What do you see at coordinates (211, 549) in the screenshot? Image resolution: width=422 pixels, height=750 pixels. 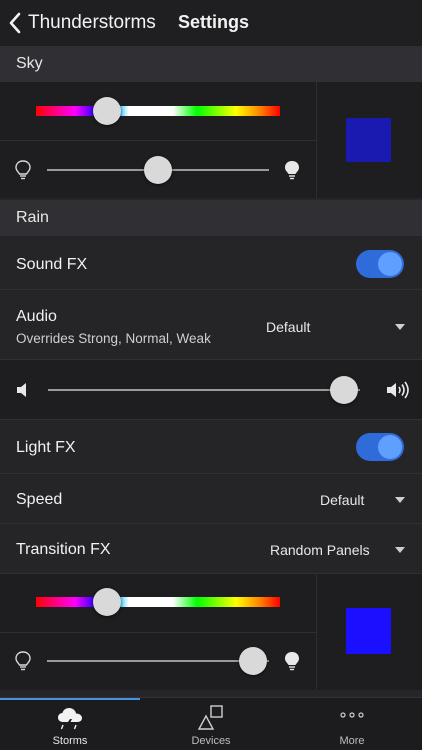 I see `transition-fx-row: Transition FX Random Panels` at bounding box center [211, 549].